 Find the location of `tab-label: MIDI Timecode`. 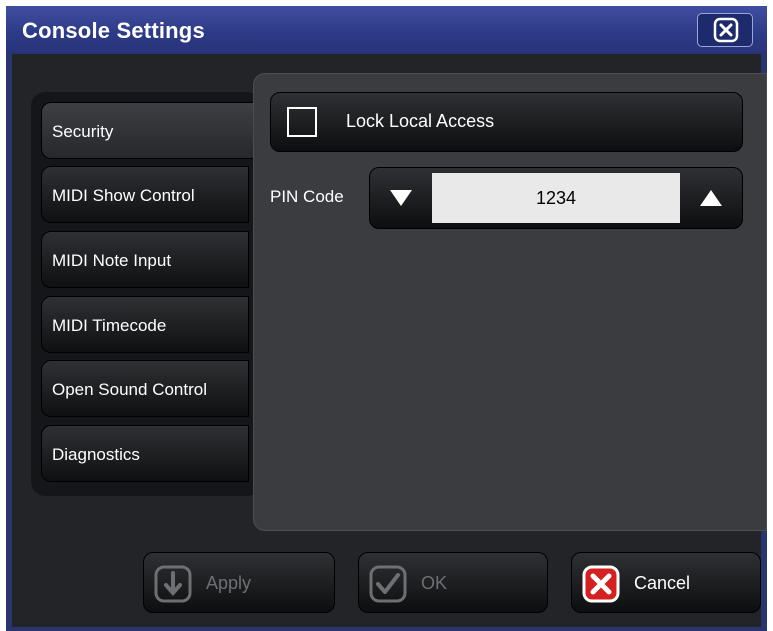

tab-label: MIDI Timecode is located at coordinates (109, 325).